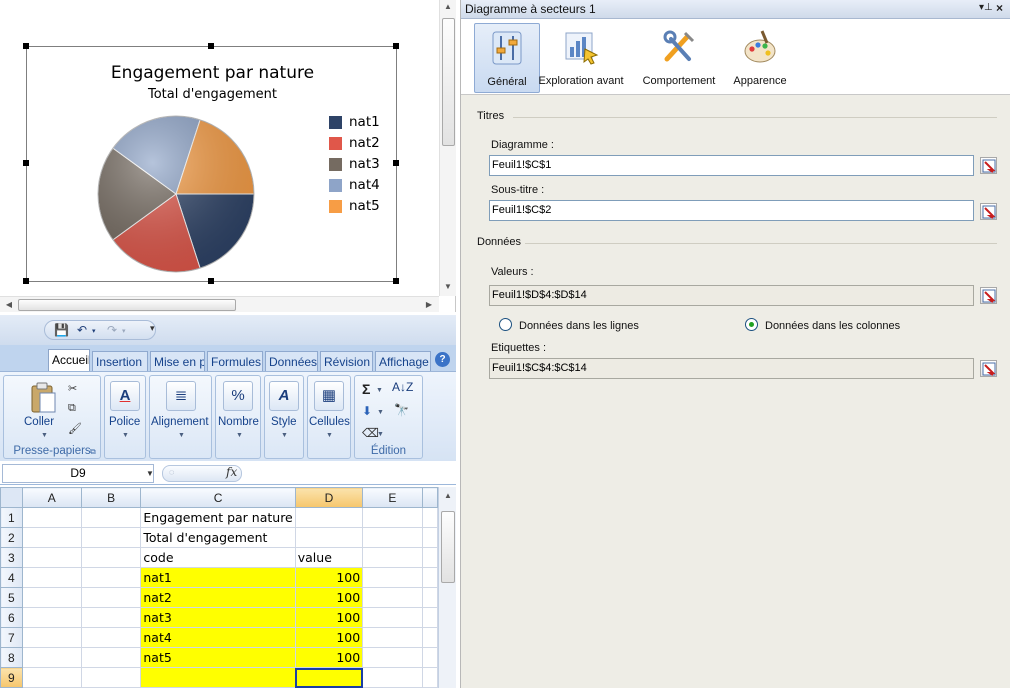 The width and height of the screenshot is (1010, 688). Describe the element at coordinates (11, 497) in the screenshot. I see `select-all-corner` at that location.